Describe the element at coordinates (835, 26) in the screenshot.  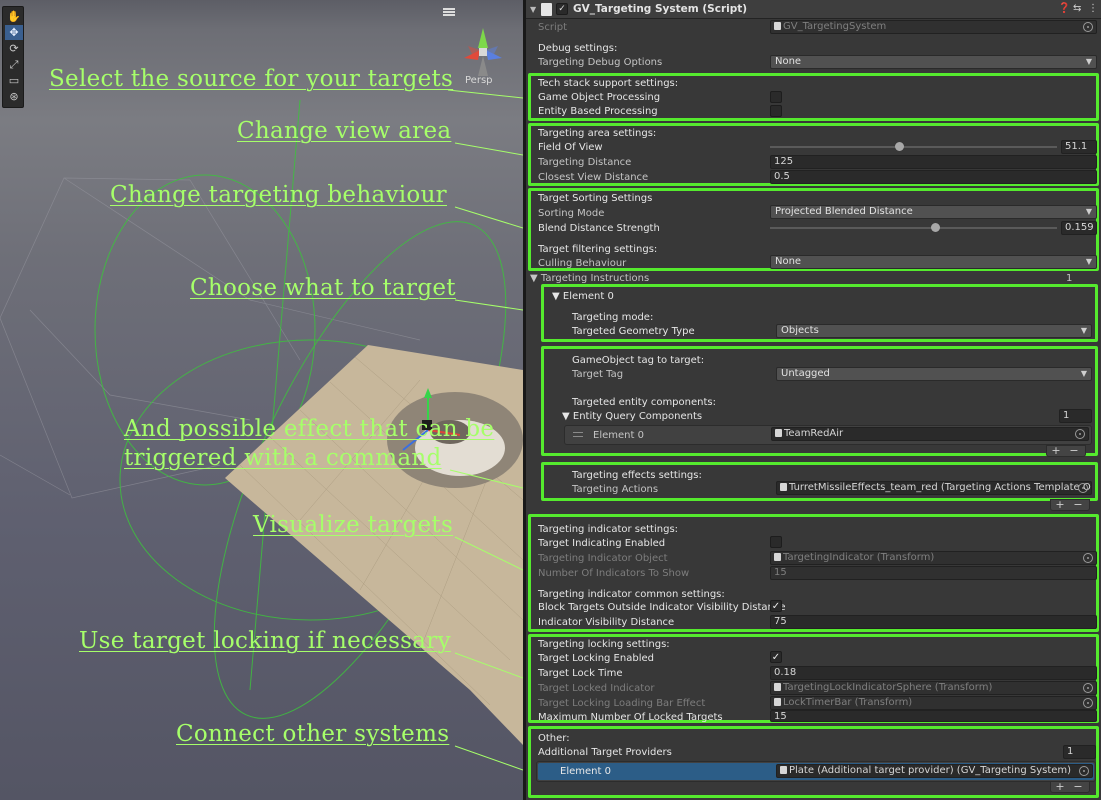
I see `script-value: GV_TargetingSystem` at that location.